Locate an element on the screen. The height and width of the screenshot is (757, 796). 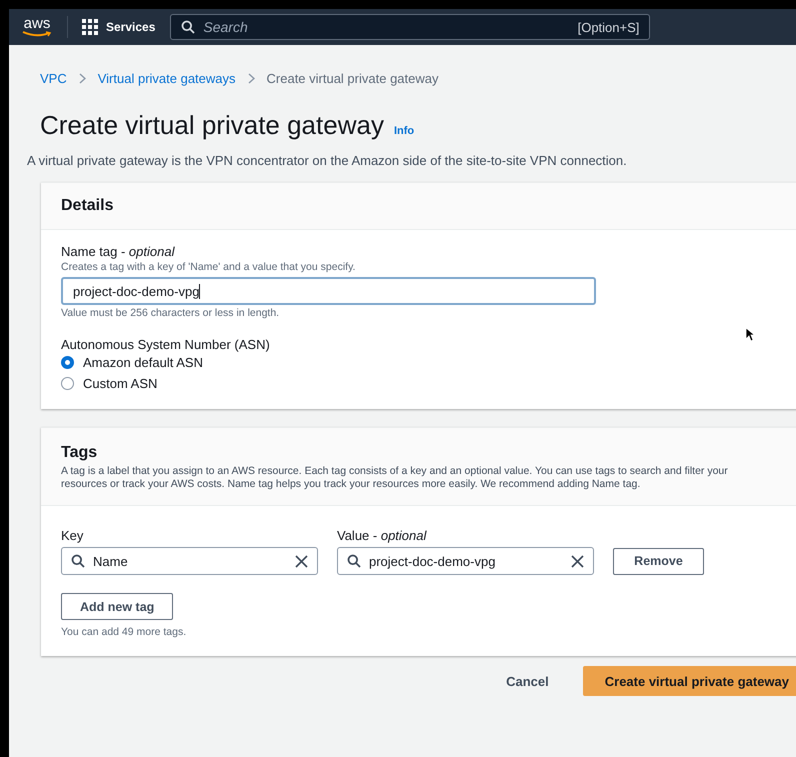
add-tag-button: Add new tag is located at coordinates (117, 606).